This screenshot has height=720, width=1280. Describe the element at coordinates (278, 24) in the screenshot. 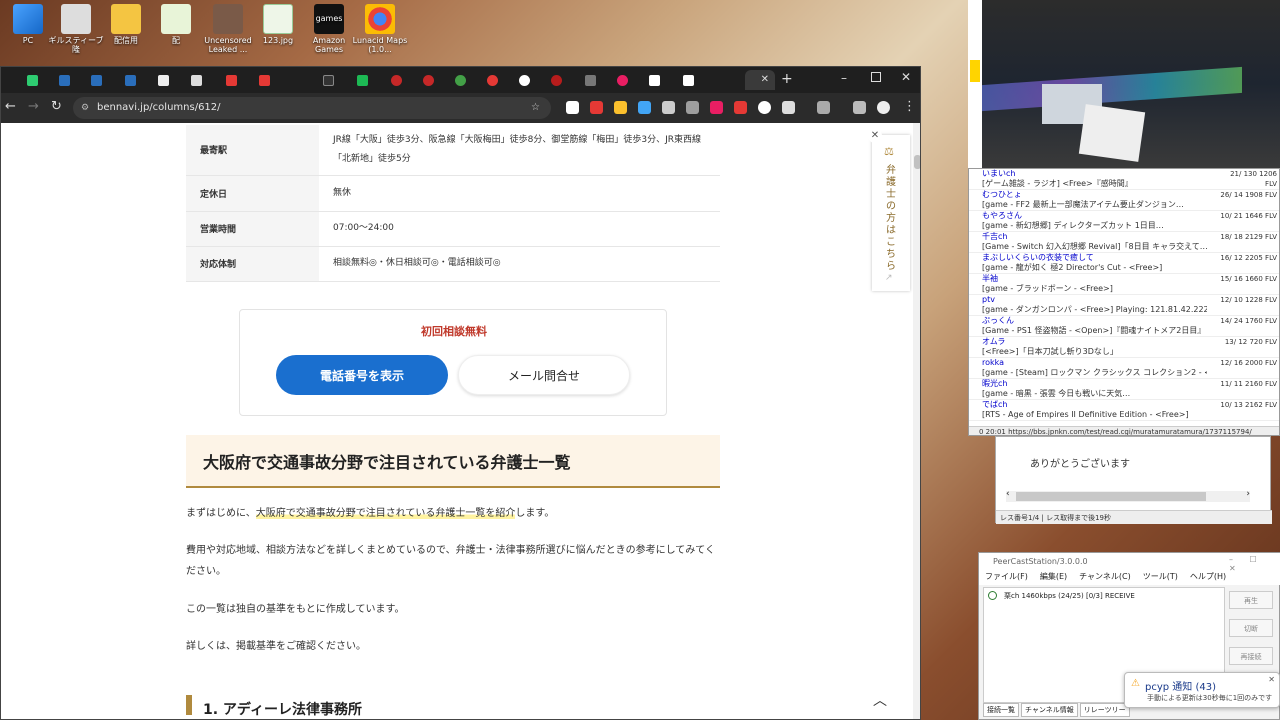

I see `desktop-icon-6: 123.jpg` at that location.